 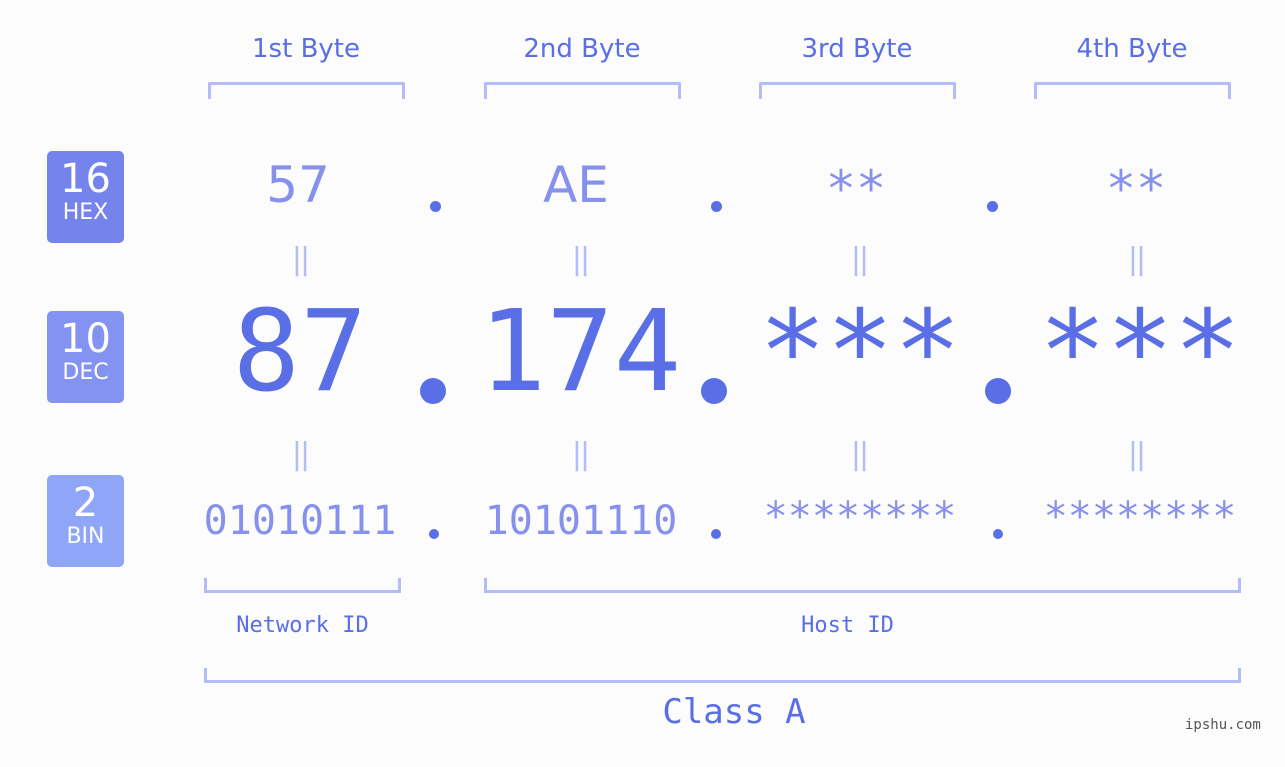 I want to click on equals-hex-dec-4: ||, so click(x=1136, y=259).